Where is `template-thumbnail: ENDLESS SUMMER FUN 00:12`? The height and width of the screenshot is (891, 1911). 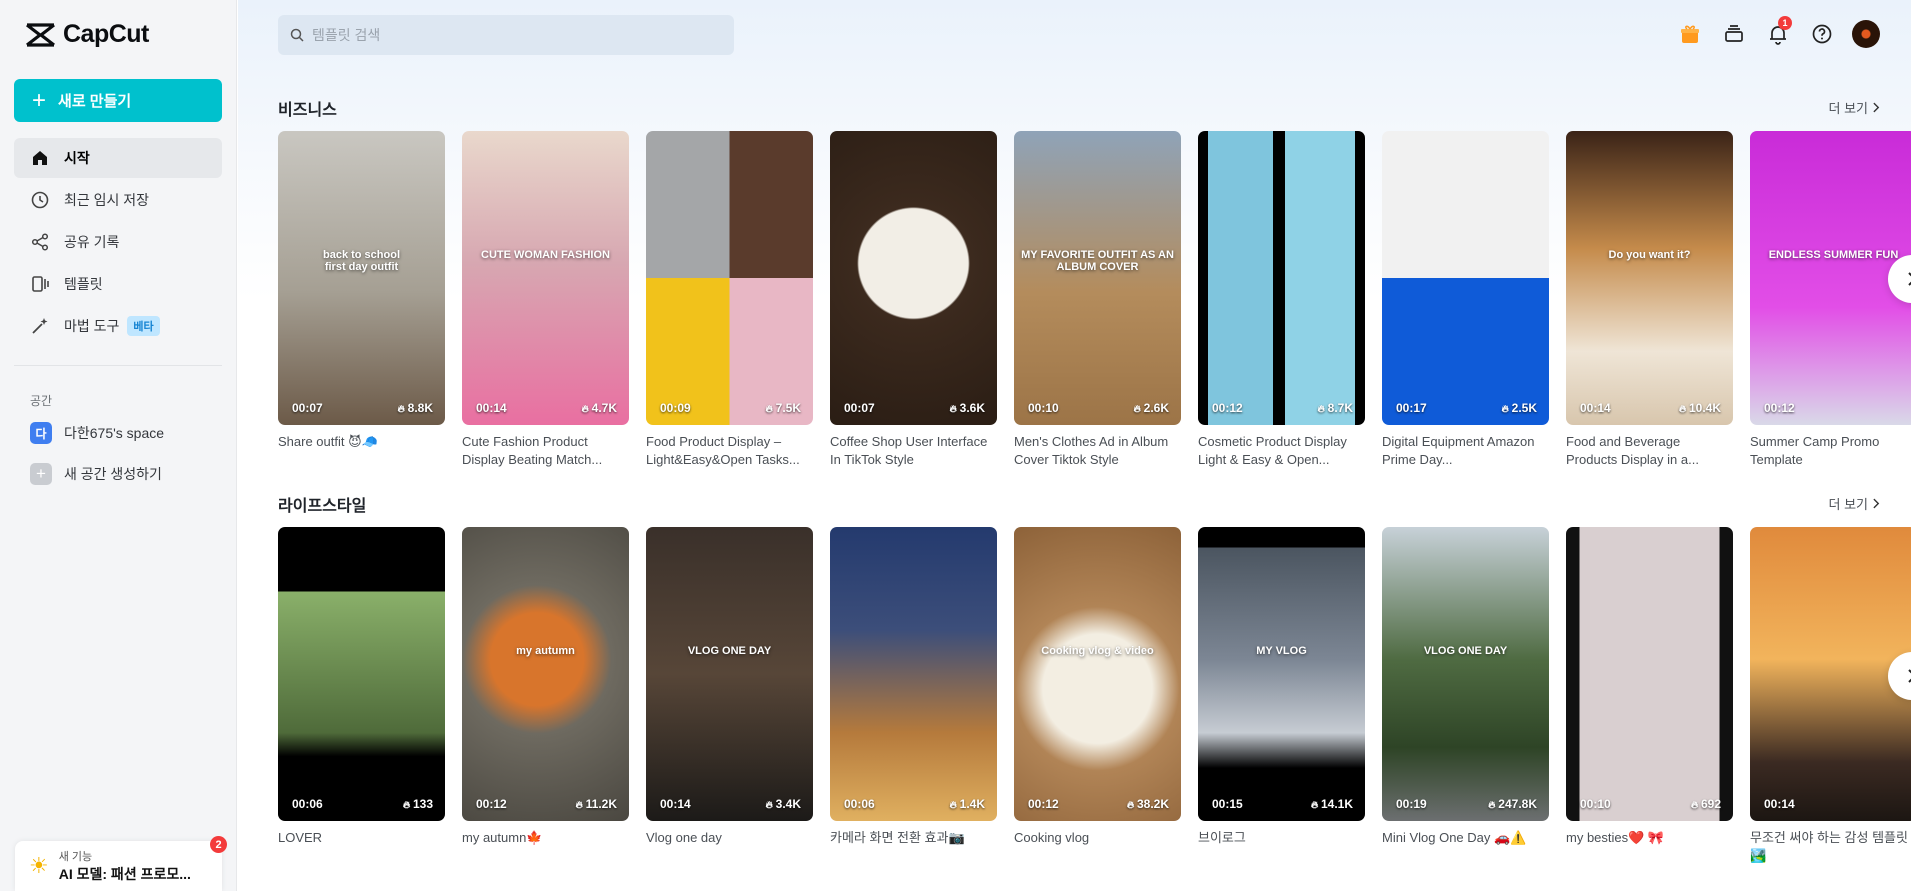
template-thumbnail: ENDLESS SUMMER FUN 00:12 is located at coordinates (1830, 278).